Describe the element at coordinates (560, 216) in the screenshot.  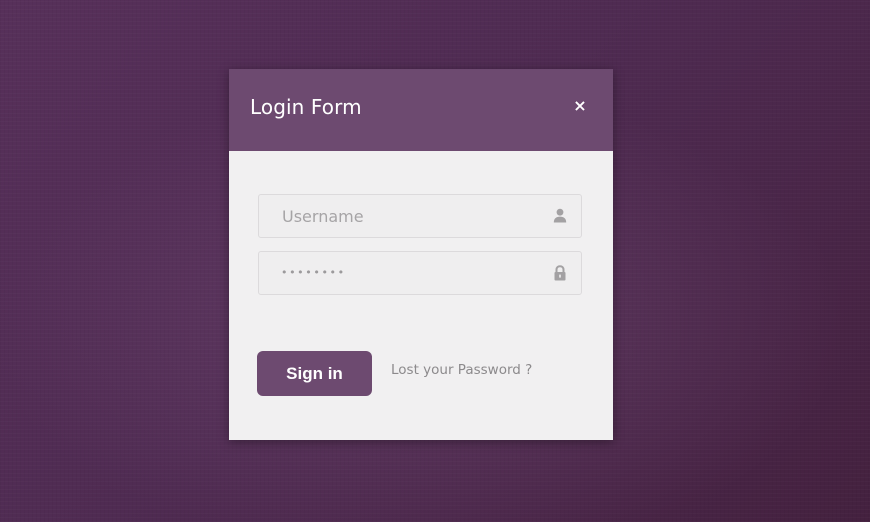
I see `user-icon` at that location.